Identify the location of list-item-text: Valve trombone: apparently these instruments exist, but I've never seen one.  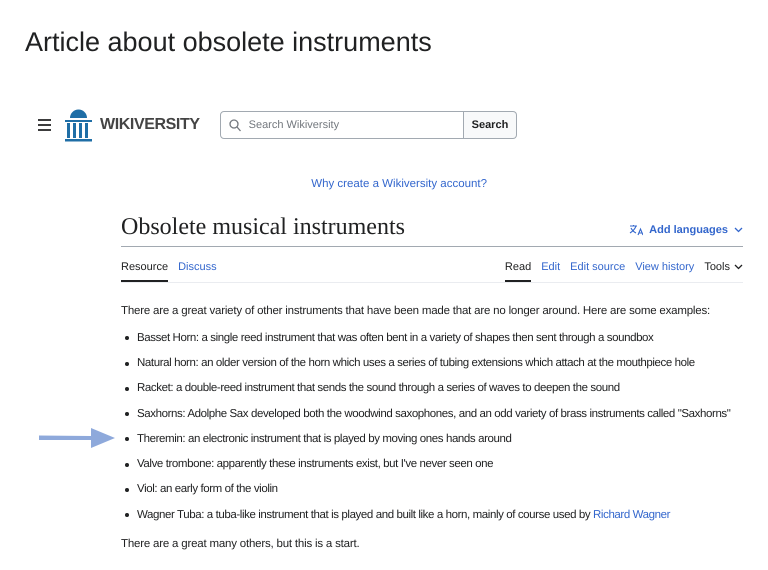
(315, 464).